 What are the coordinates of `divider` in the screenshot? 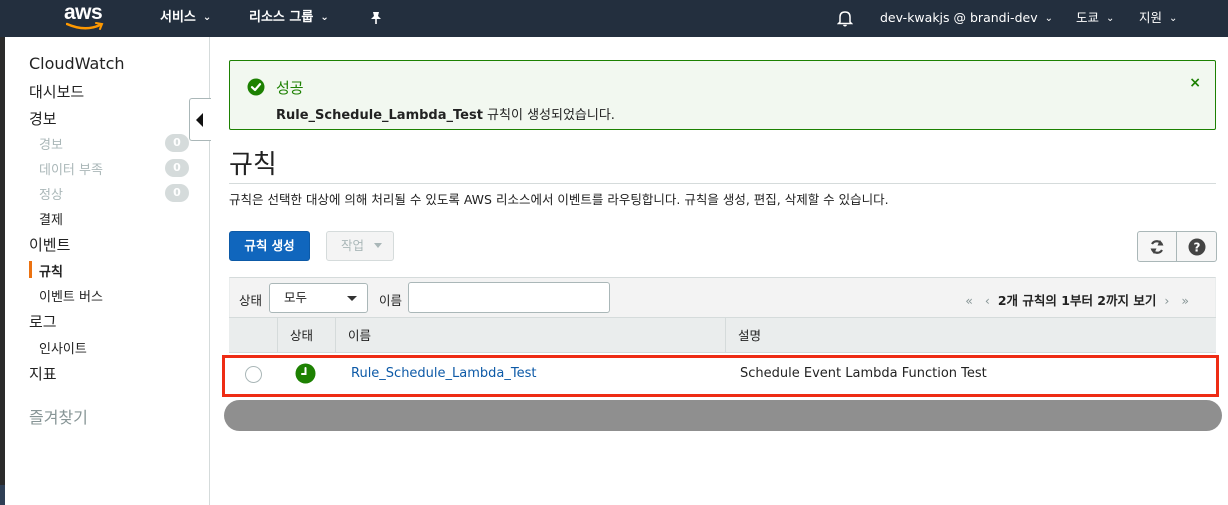 It's located at (722, 183).